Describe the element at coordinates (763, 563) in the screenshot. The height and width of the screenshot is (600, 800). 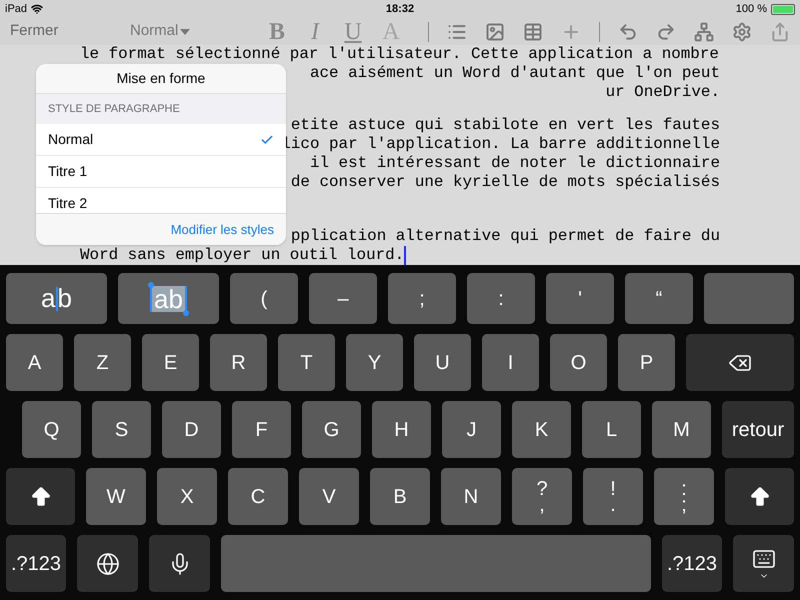
I see `keyboard-hide-key` at that location.